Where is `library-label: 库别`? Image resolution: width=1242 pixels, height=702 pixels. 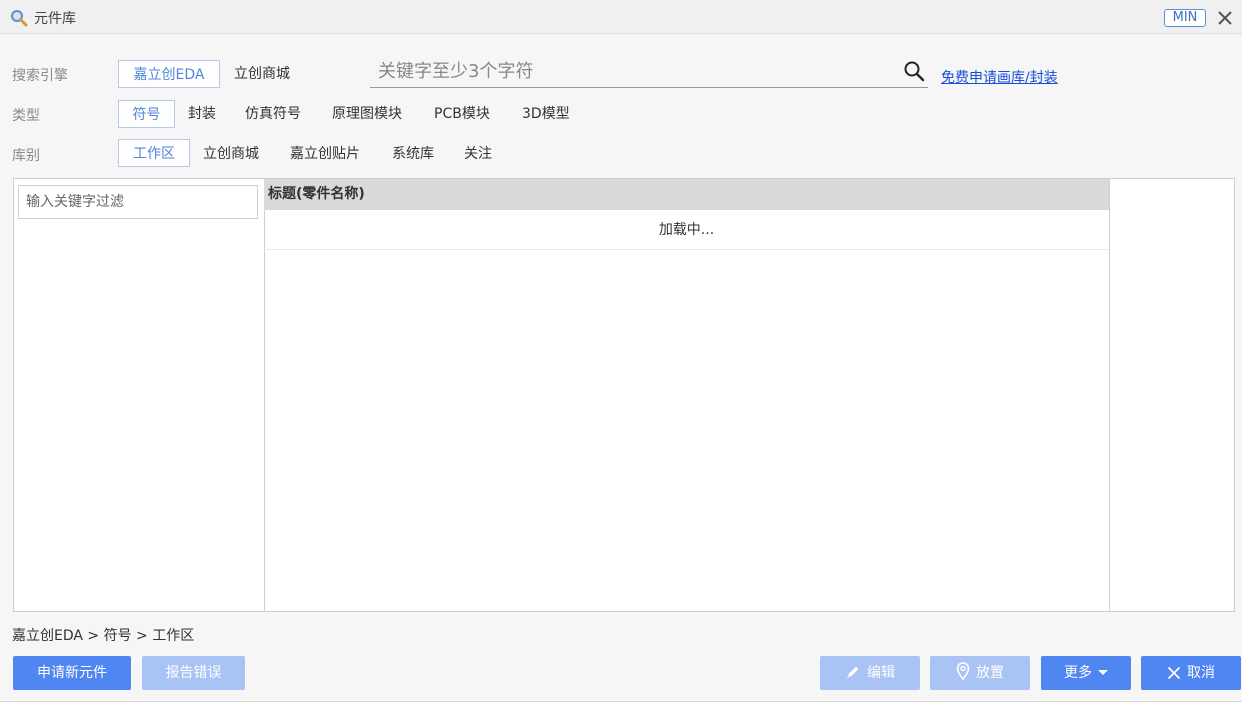 library-label: 库别 is located at coordinates (26, 156).